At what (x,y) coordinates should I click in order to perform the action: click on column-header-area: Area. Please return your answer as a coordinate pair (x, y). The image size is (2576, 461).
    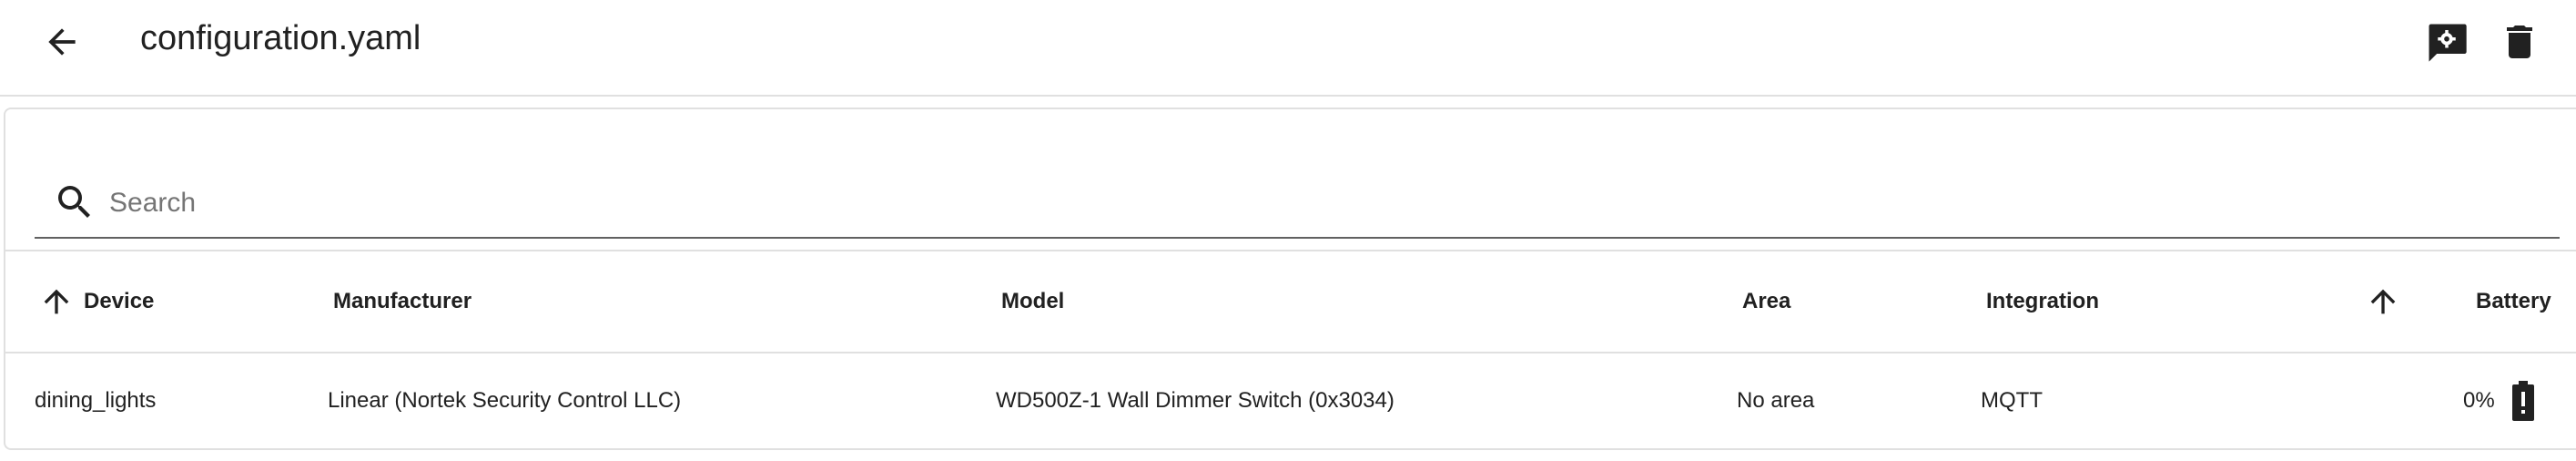
    Looking at the image, I should click on (1766, 301).